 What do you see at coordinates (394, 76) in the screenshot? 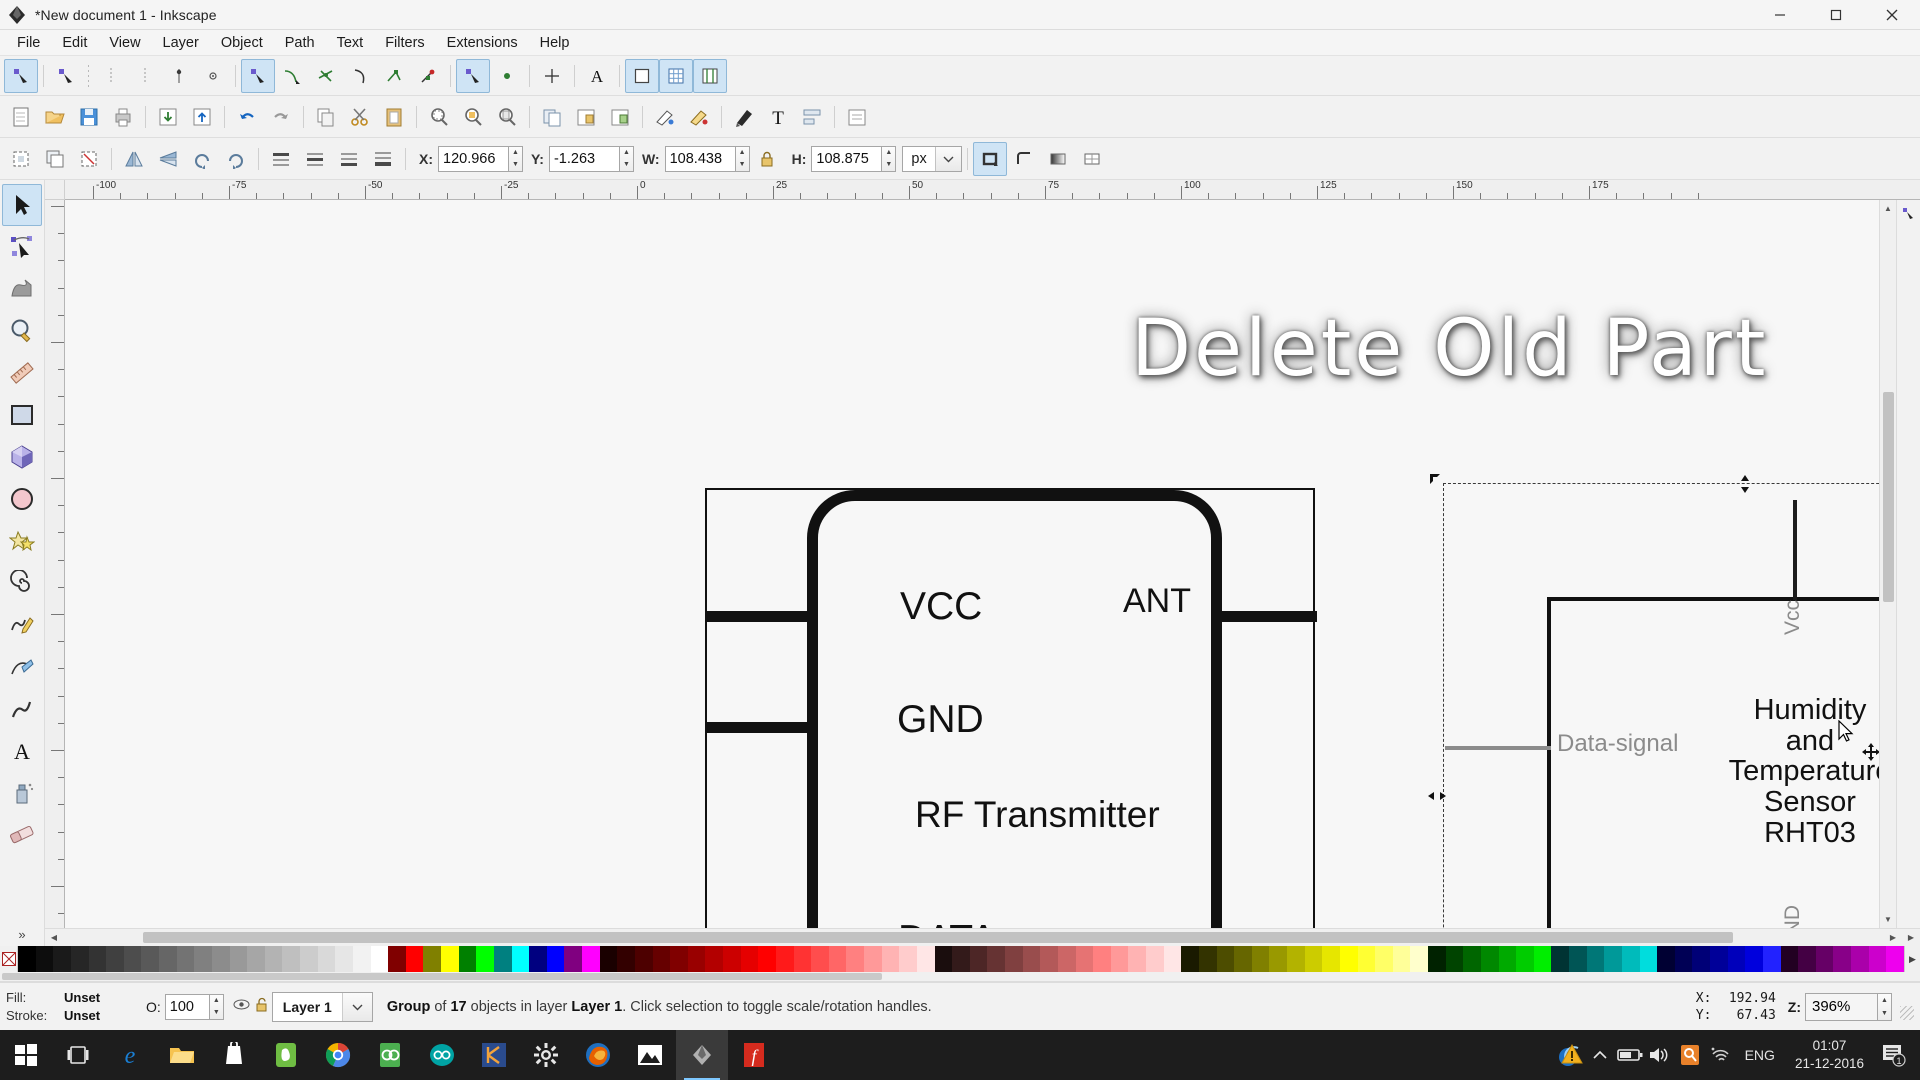
I see `snap-smooth-node-icon` at bounding box center [394, 76].